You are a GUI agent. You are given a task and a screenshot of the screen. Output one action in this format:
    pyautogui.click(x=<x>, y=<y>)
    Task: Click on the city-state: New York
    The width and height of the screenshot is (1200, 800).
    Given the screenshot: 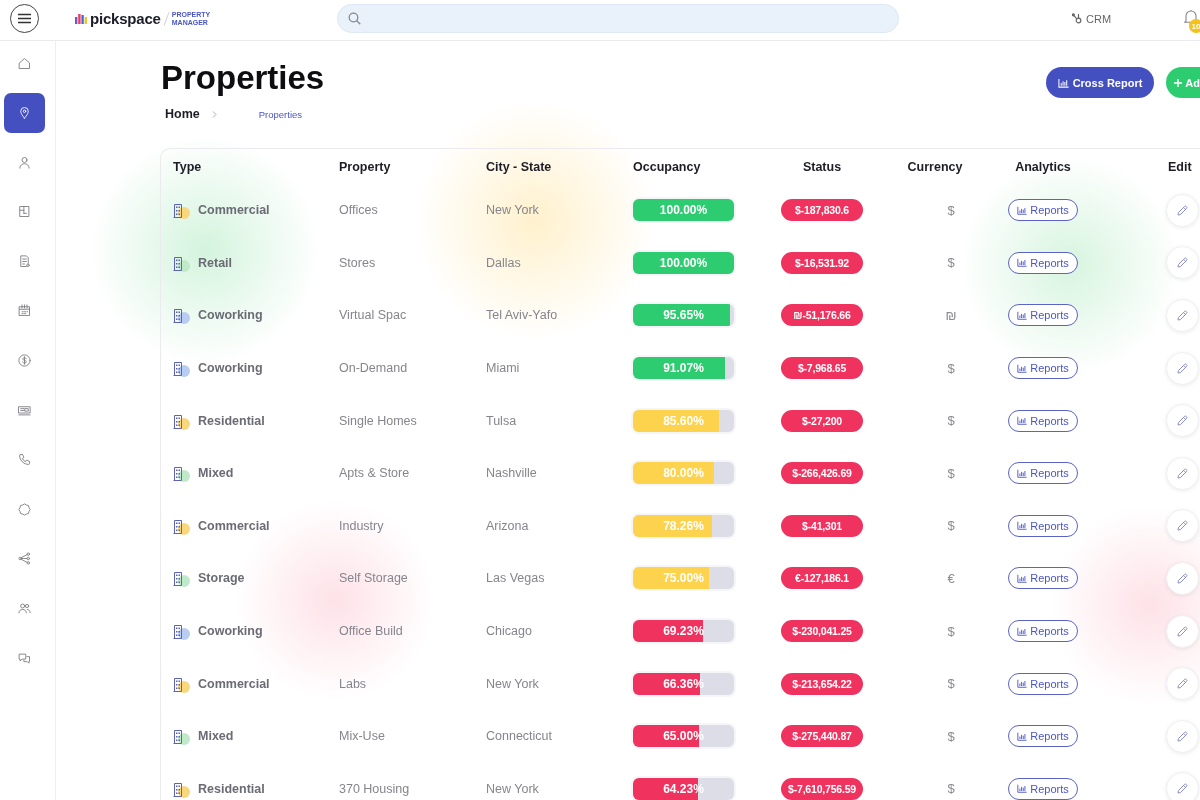 What is the action you would take?
    pyautogui.click(x=512, y=210)
    